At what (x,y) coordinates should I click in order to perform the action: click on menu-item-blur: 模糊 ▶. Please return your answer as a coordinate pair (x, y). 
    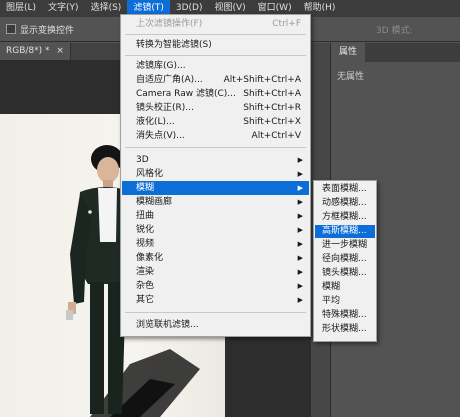
    Looking at the image, I should click on (215, 188).